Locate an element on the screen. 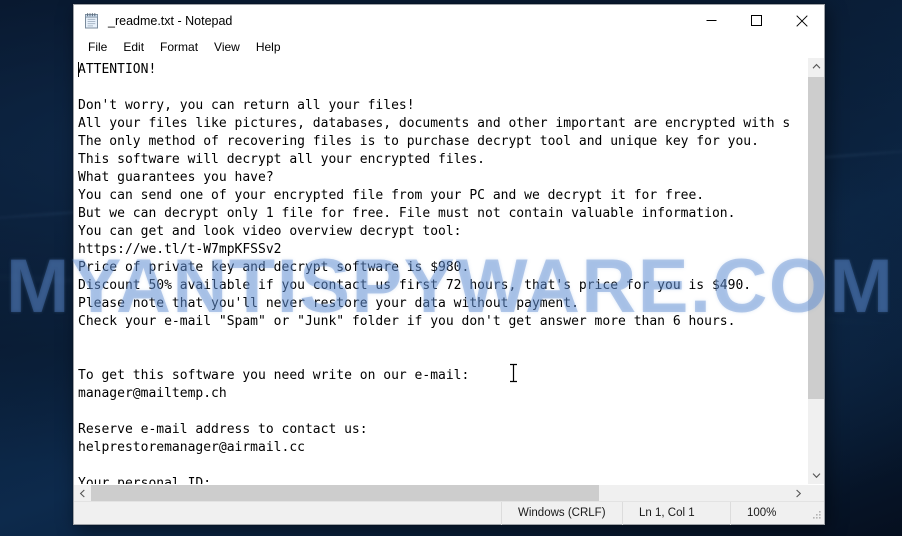 Image resolution: width=902 pixels, height=536 pixels. horizontal-scrollbar is located at coordinates (449, 492).